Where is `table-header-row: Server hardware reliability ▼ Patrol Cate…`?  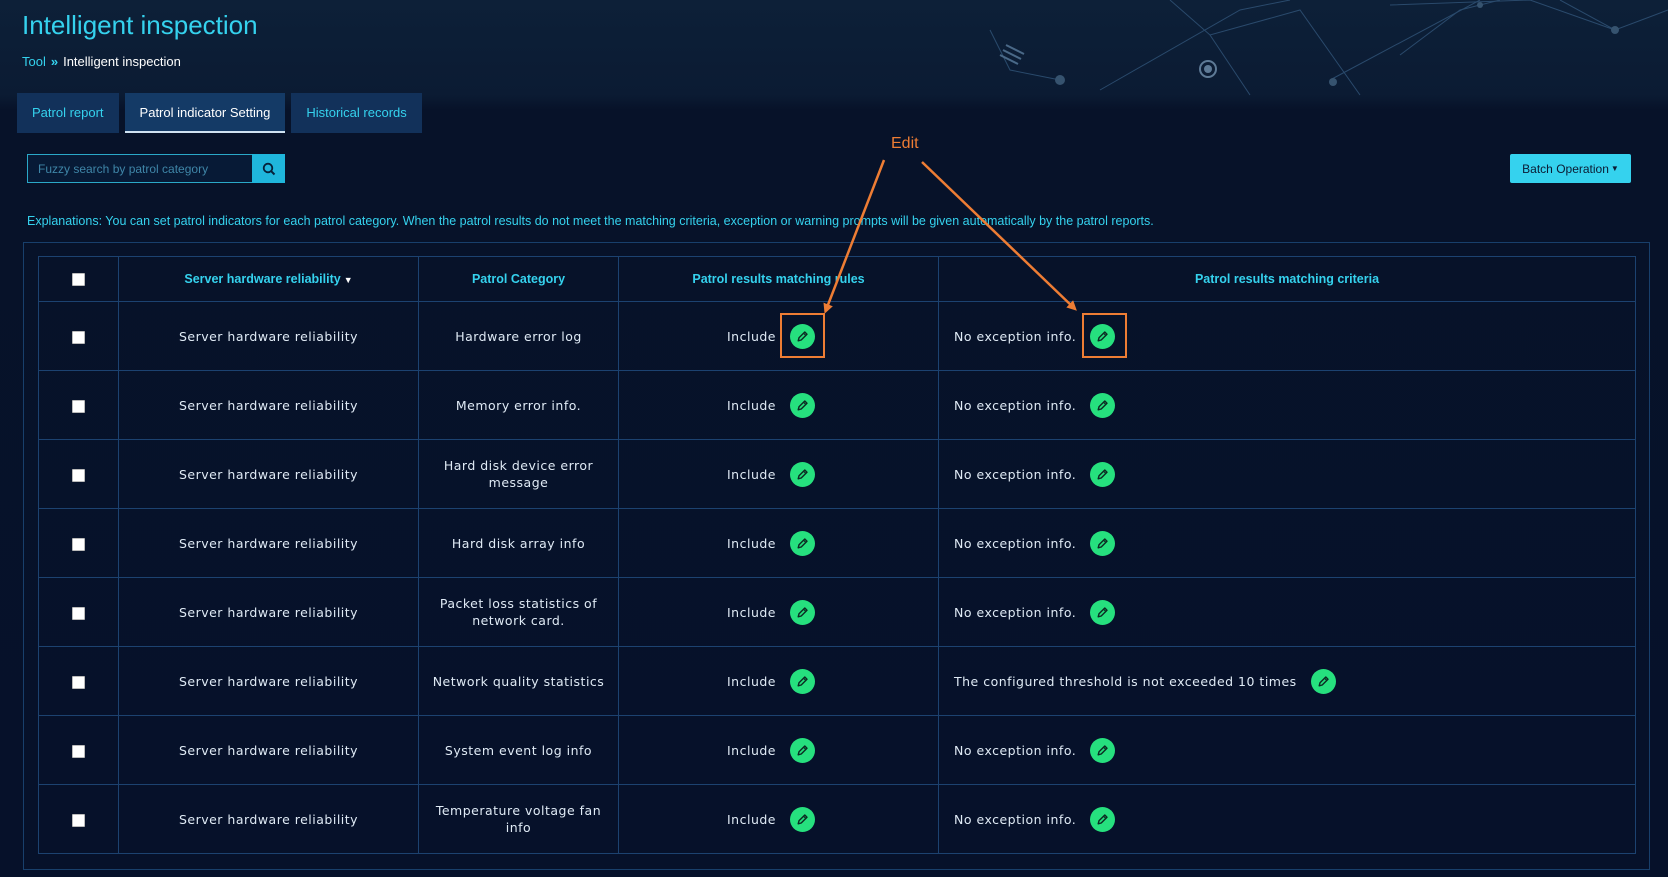
table-header-row: Server hardware reliability ▼ Patrol Cate… is located at coordinates (837, 279).